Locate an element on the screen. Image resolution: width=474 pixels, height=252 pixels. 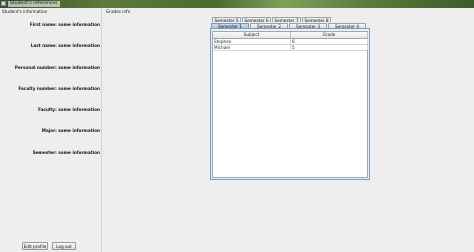
grade-cell: 6 is located at coordinates (329, 41).